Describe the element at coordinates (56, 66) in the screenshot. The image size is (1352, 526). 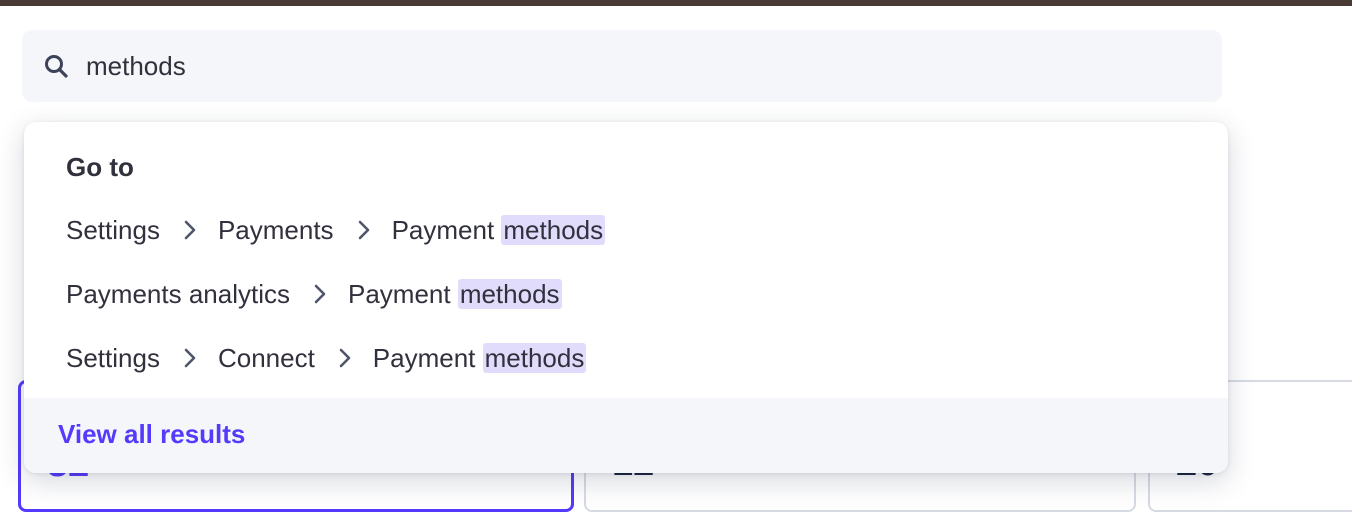
I see `search-icon` at that location.